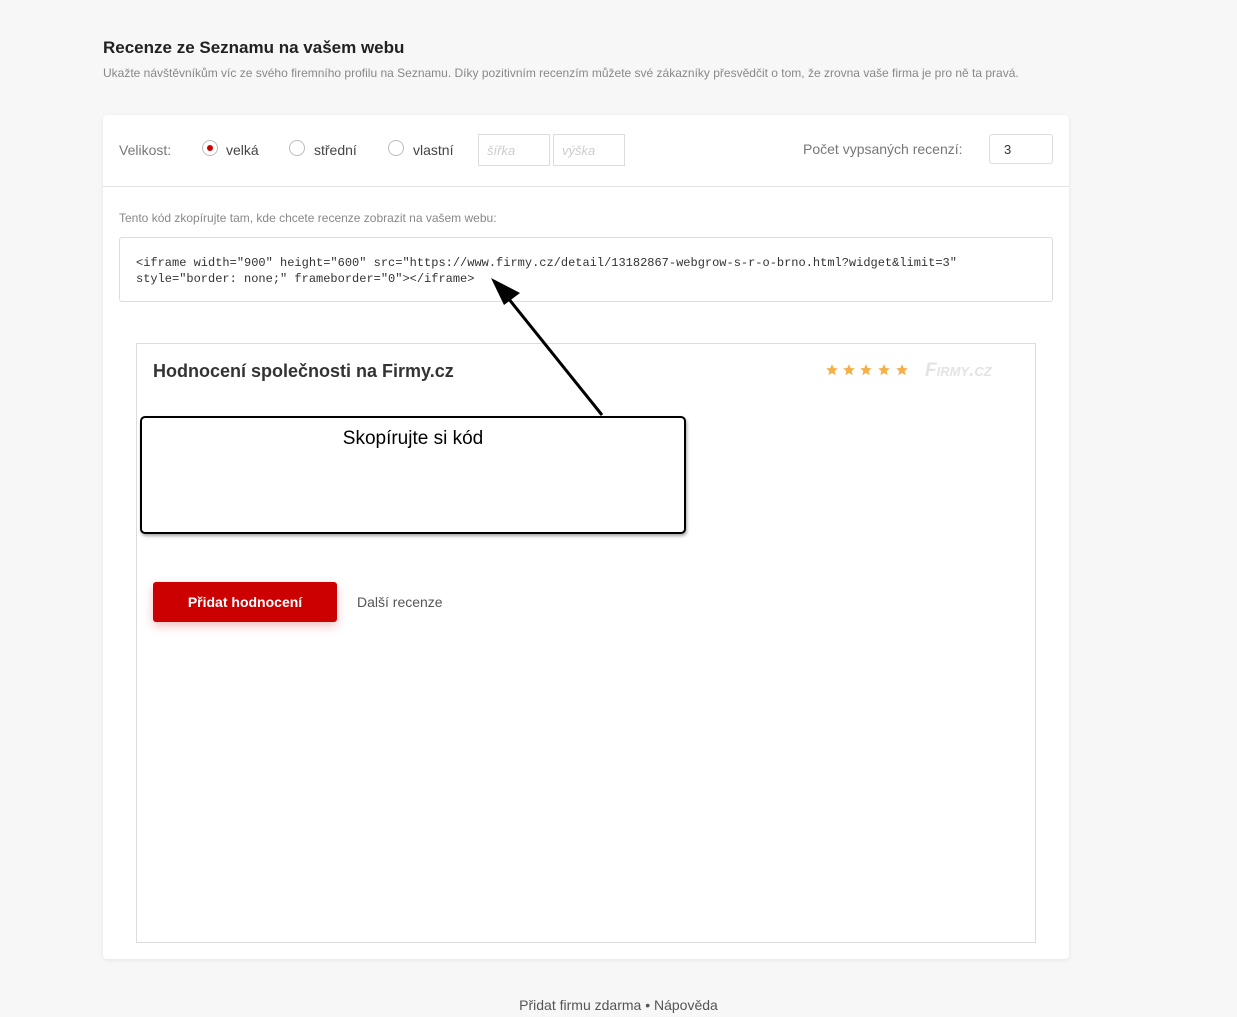 This screenshot has width=1237, height=1017. I want to click on more-reviews-link: Další recenze, so click(400, 602).